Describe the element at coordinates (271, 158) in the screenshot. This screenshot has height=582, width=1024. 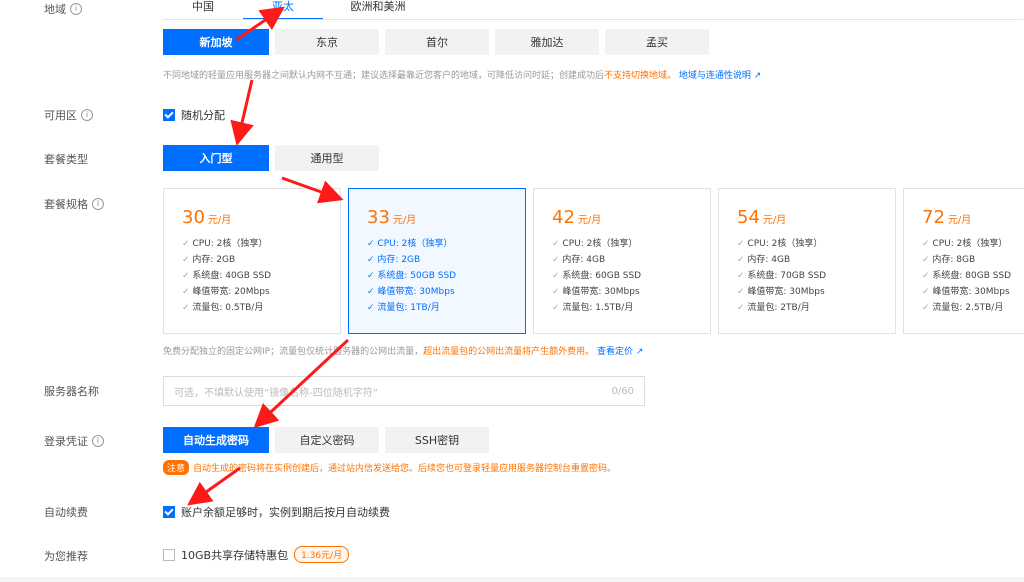
I see `plan-type-options: 入门型 通用型` at that location.